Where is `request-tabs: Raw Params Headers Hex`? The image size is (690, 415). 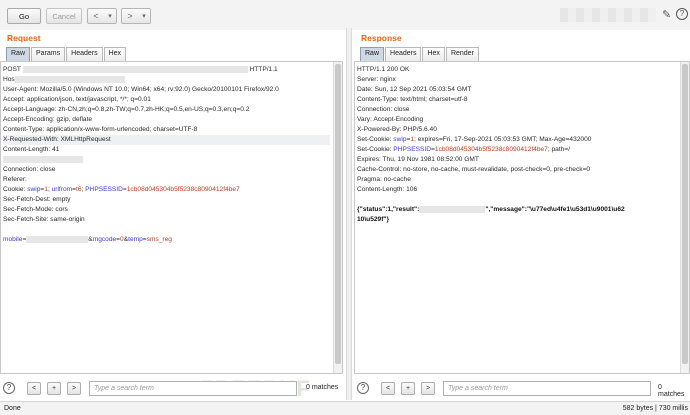
request-tabs: Raw Params Headers Hex is located at coordinates (66, 54).